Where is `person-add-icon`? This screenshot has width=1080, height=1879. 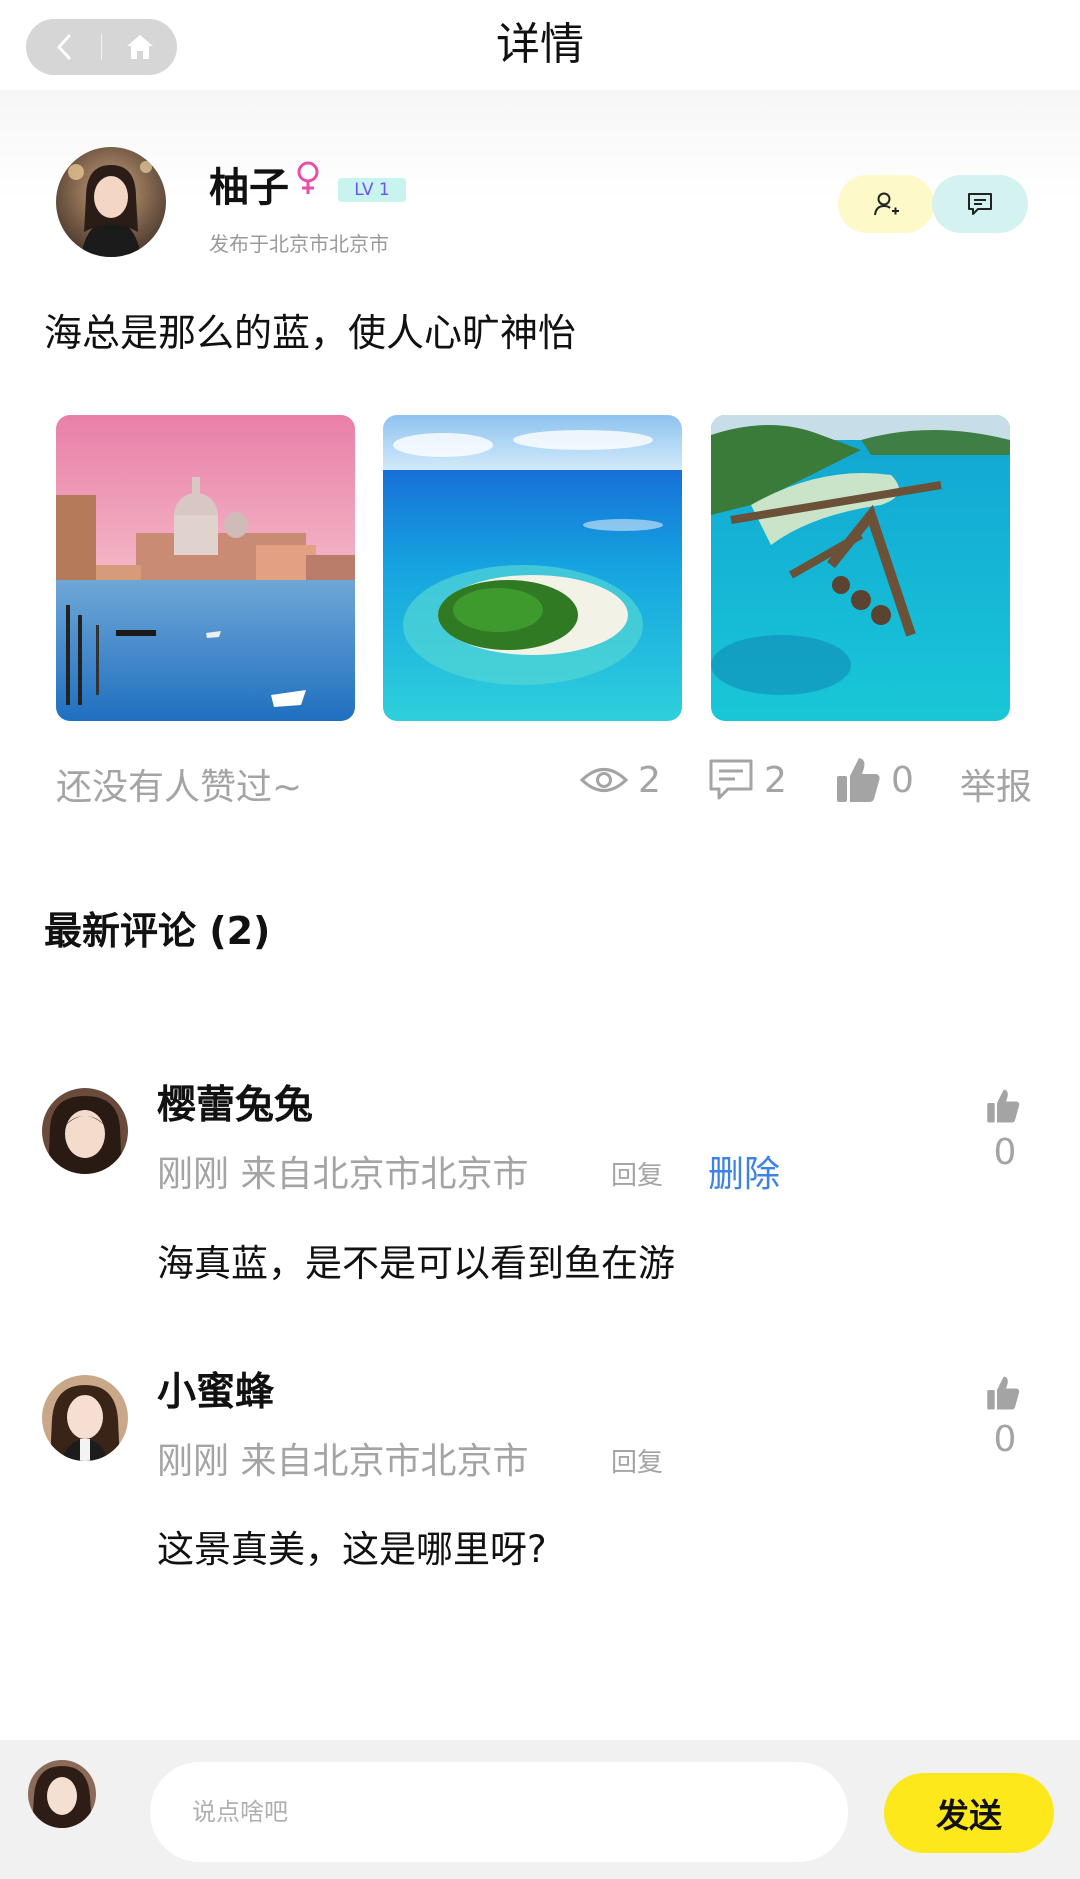 person-add-icon is located at coordinates (886, 204).